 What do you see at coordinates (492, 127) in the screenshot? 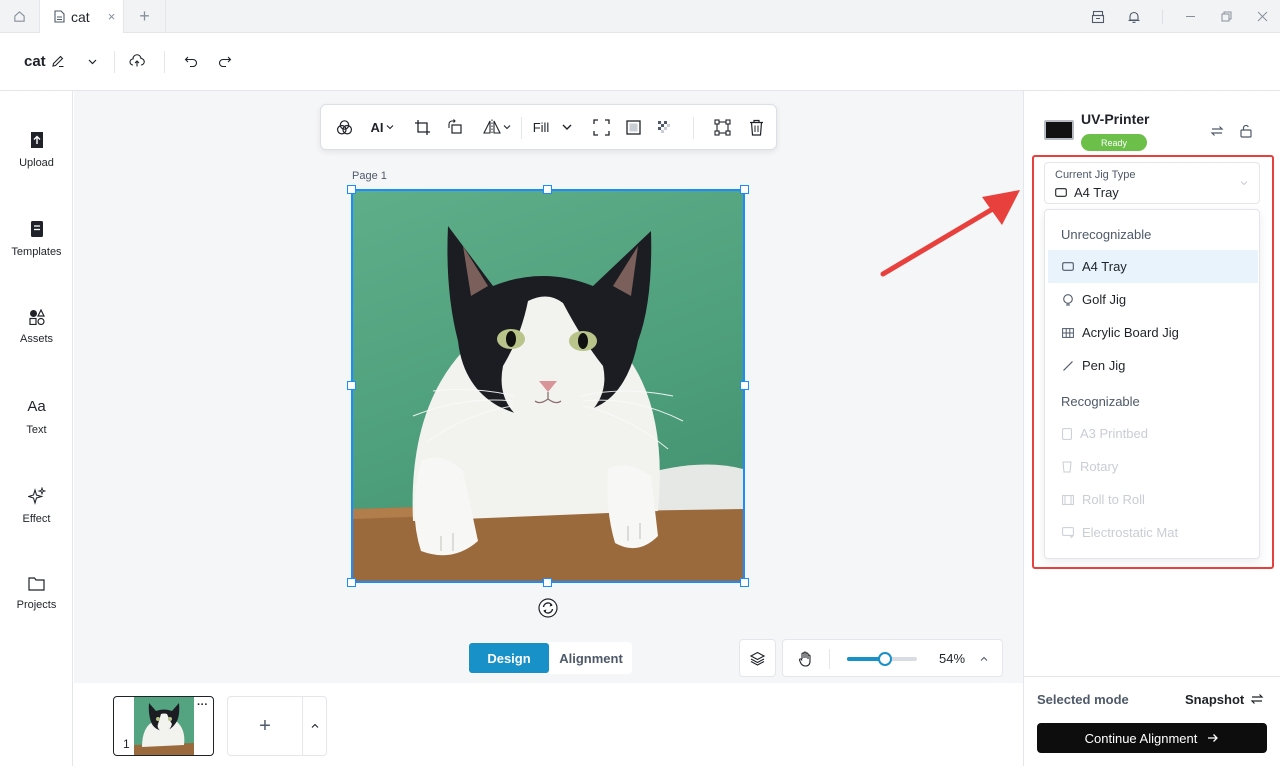
I see `flip-icon` at bounding box center [492, 127].